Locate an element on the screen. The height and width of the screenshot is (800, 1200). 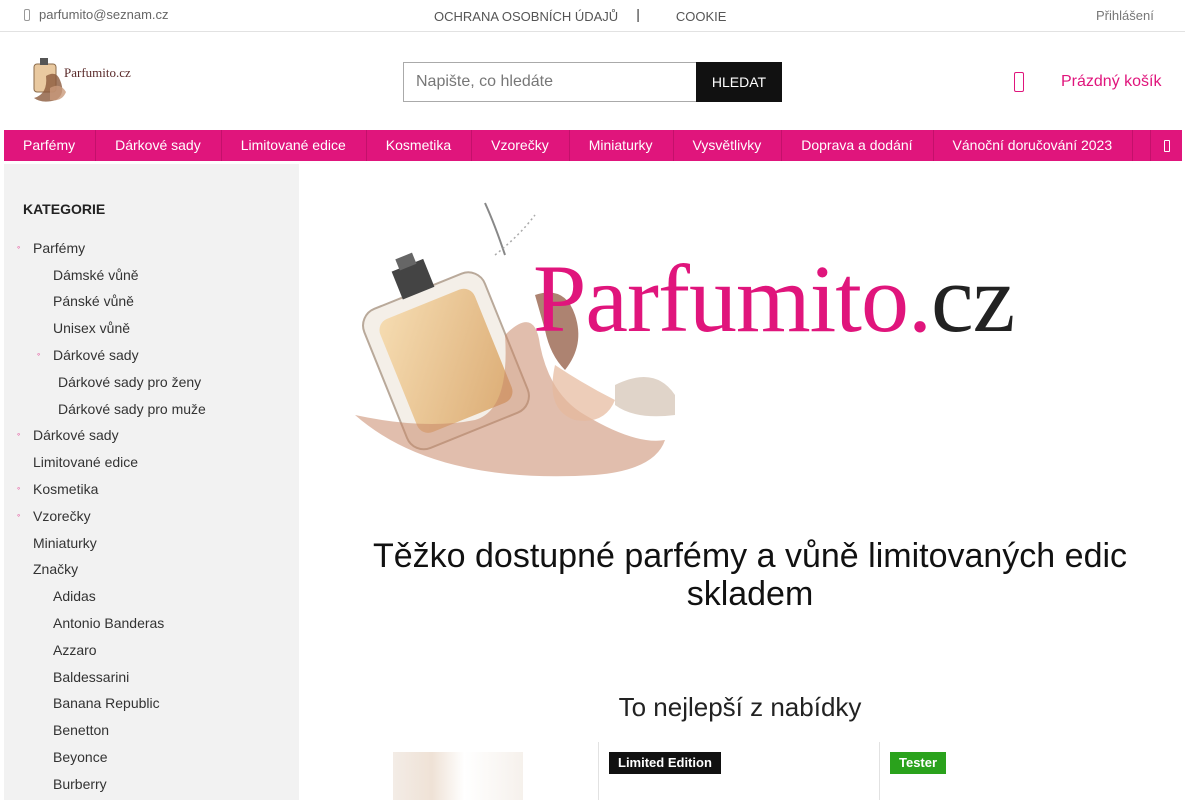
cart-icon is located at coordinates (1019, 82).